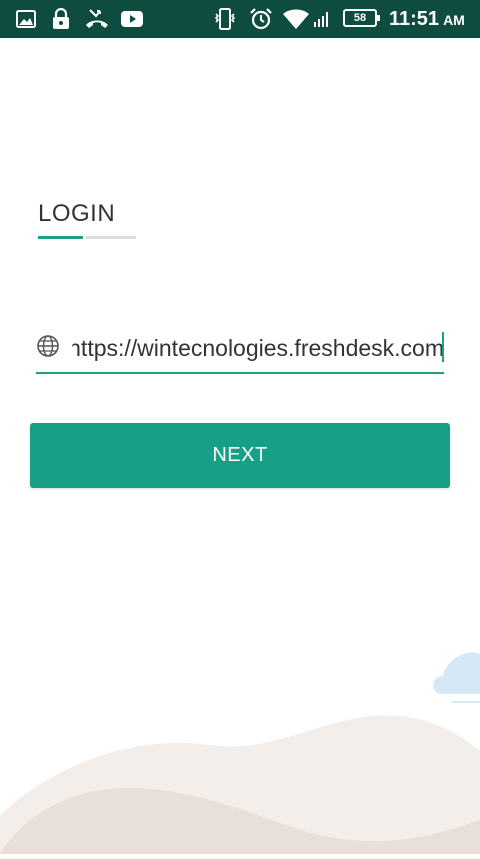  Describe the element at coordinates (26, 19) in the screenshot. I see `gallery-icon` at that location.